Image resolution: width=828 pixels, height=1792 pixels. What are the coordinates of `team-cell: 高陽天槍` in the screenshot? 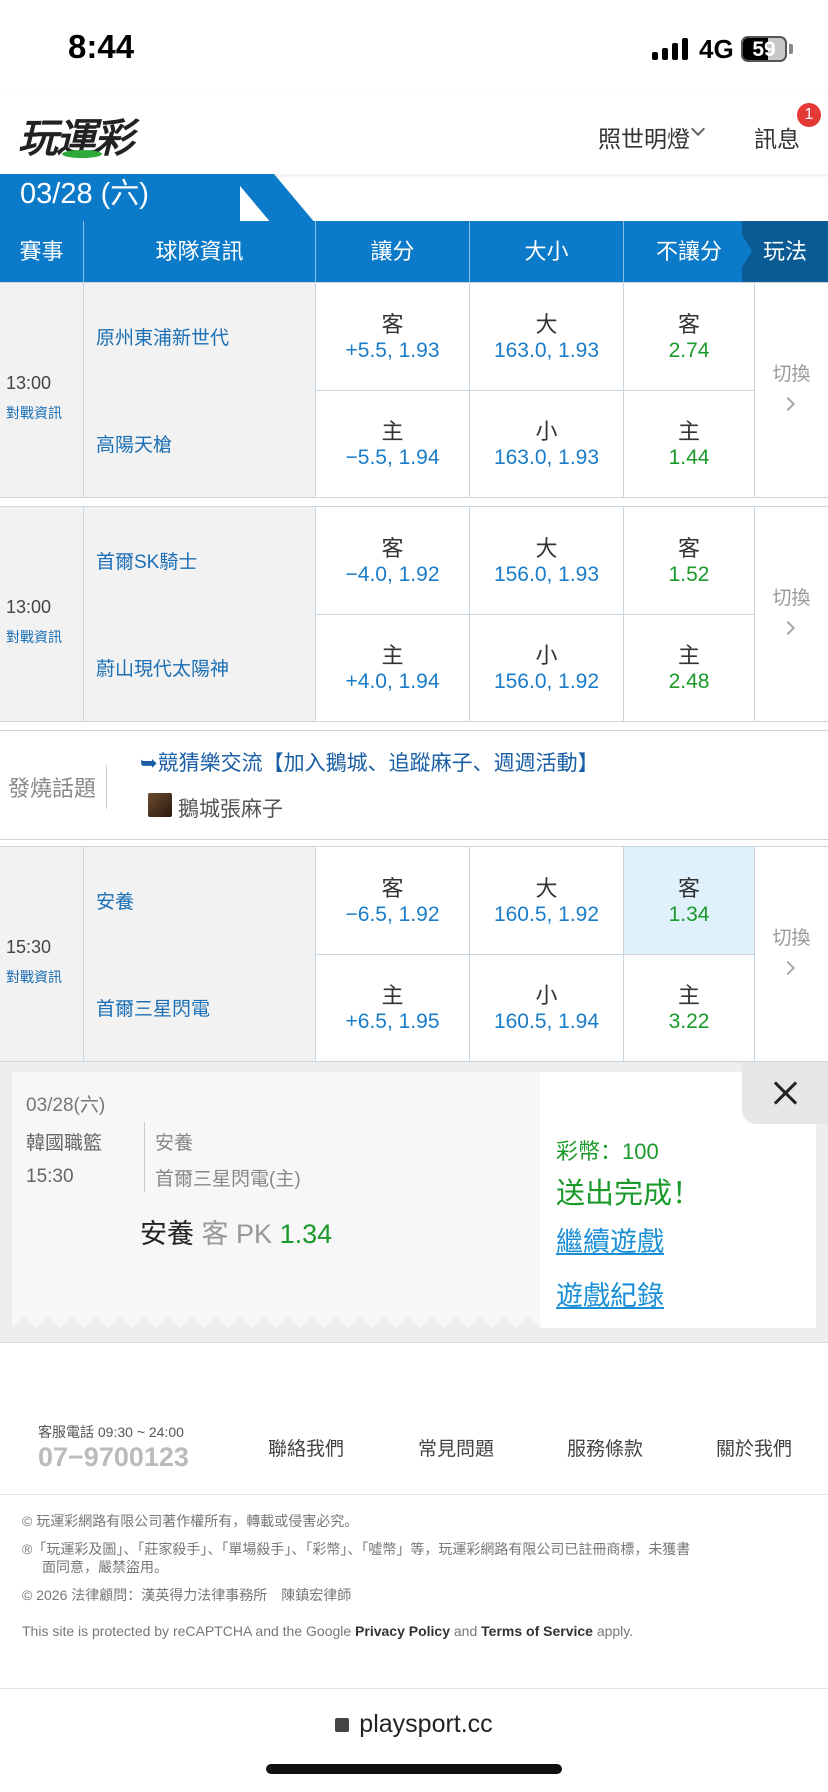 It's located at (200, 443).